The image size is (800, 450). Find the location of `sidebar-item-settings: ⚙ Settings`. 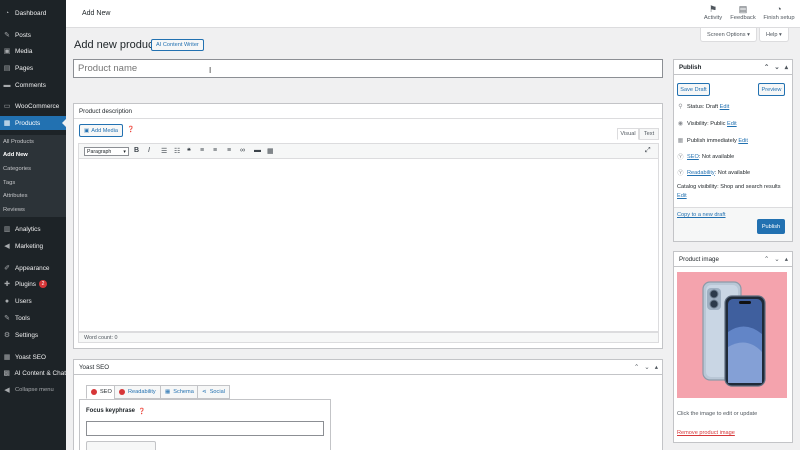

sidebar-item-settings: ⚙ Settings is located at coordinates (33, 335).